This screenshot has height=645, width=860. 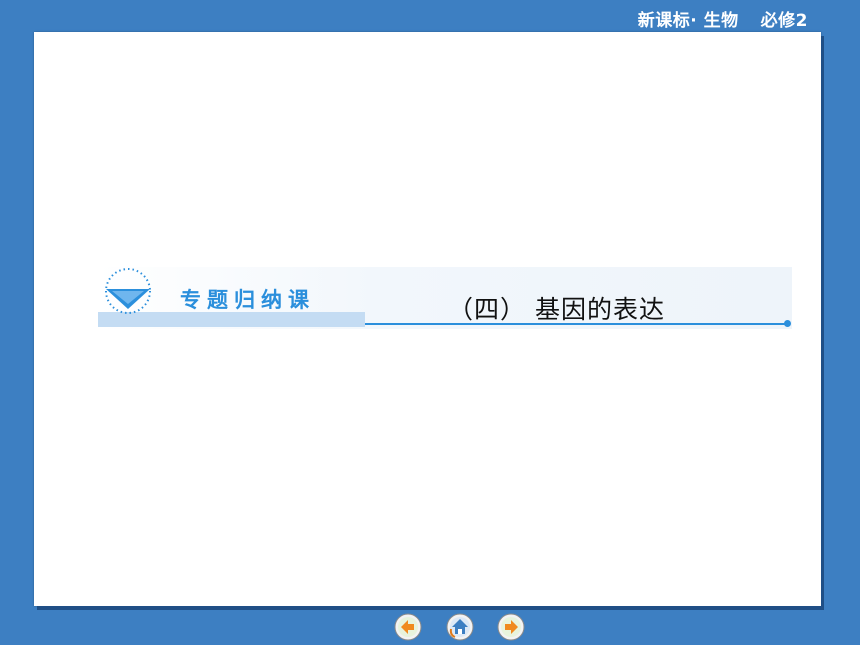 I want to click on course-volume: 必修2, so click(x=784, y=21).